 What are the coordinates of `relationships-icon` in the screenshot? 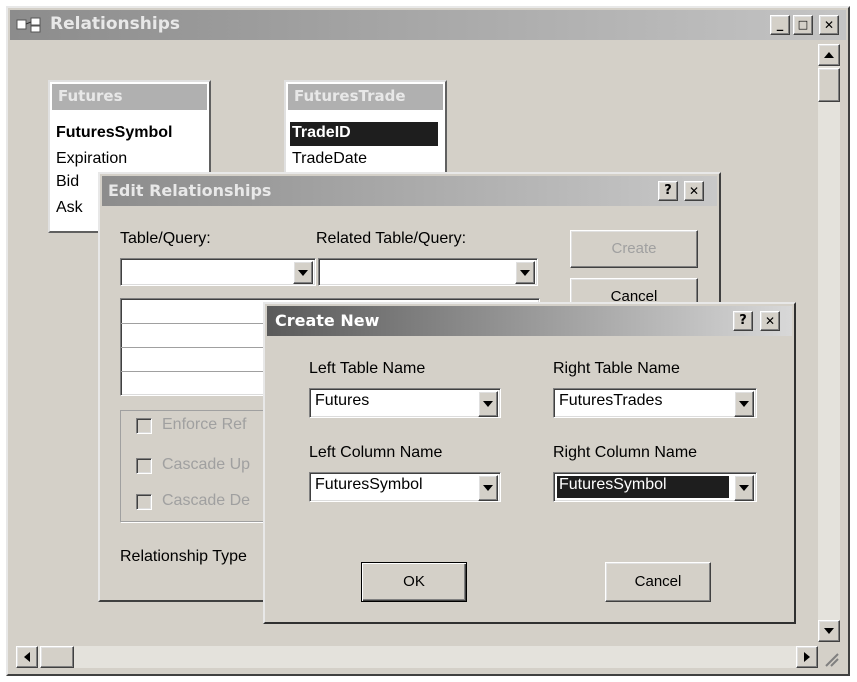 It's located at (28, 25).